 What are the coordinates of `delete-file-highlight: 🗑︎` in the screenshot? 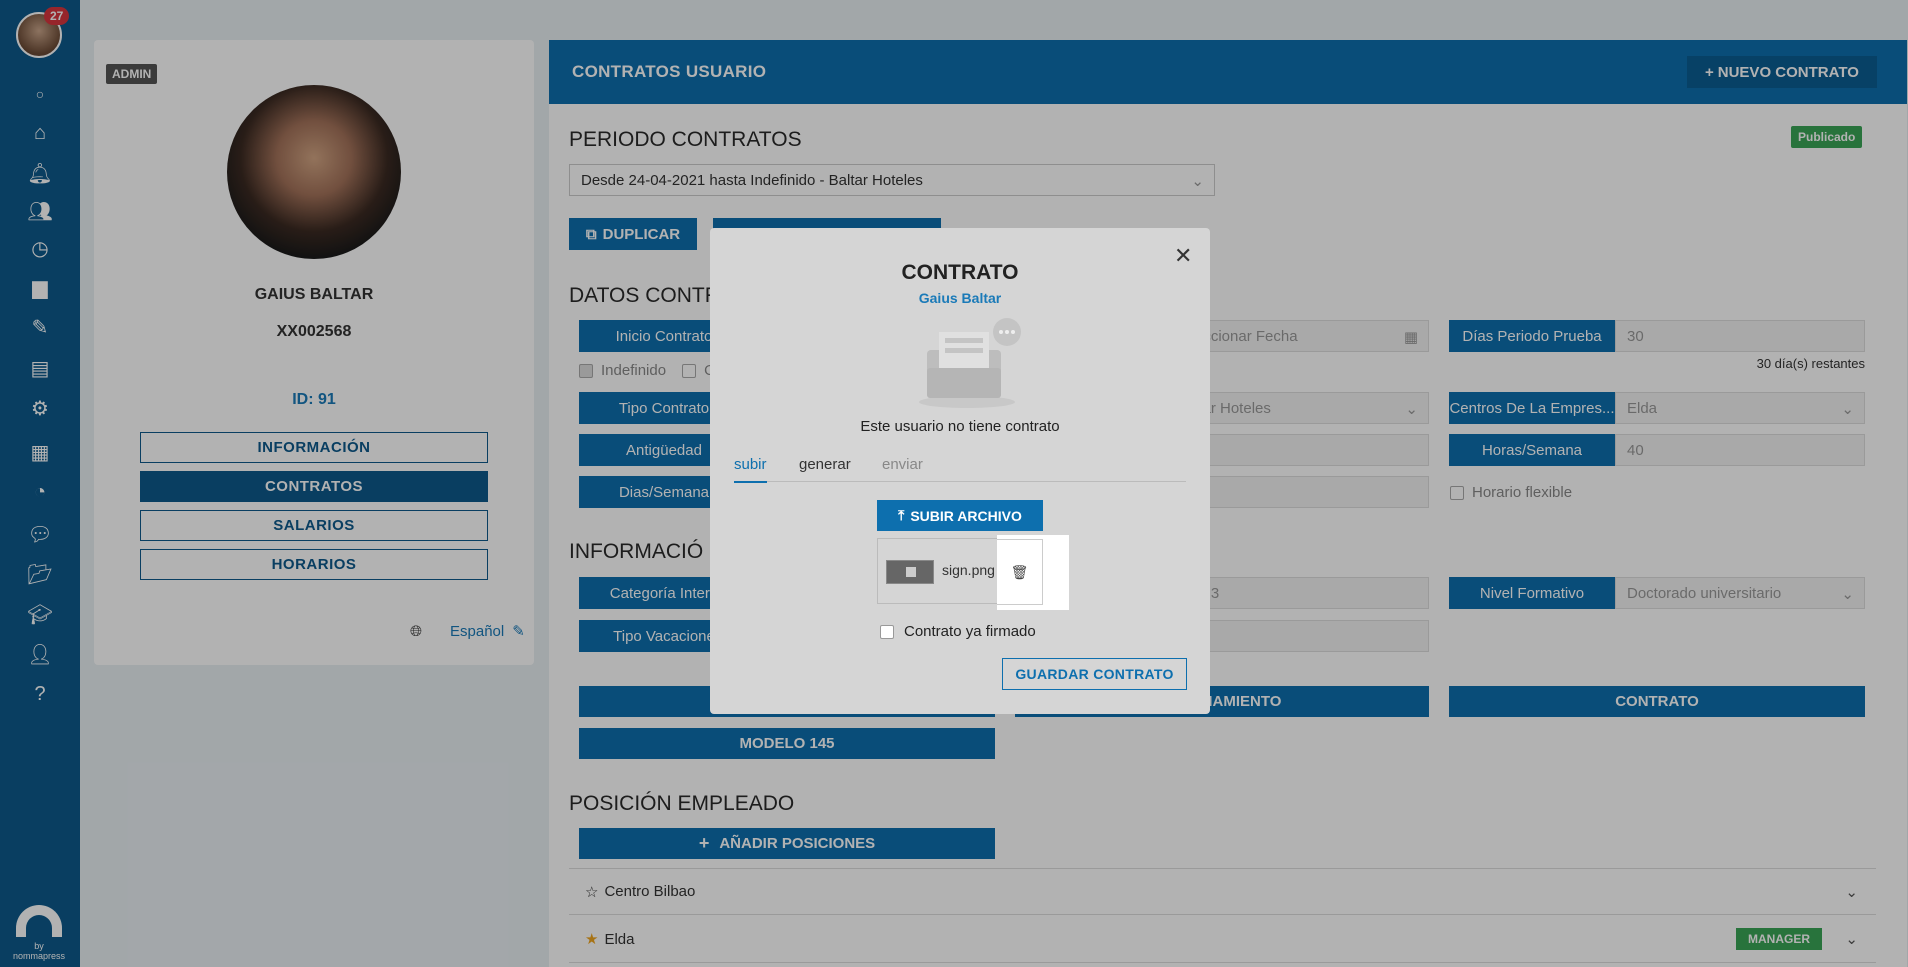 It's located at (1033, 572).